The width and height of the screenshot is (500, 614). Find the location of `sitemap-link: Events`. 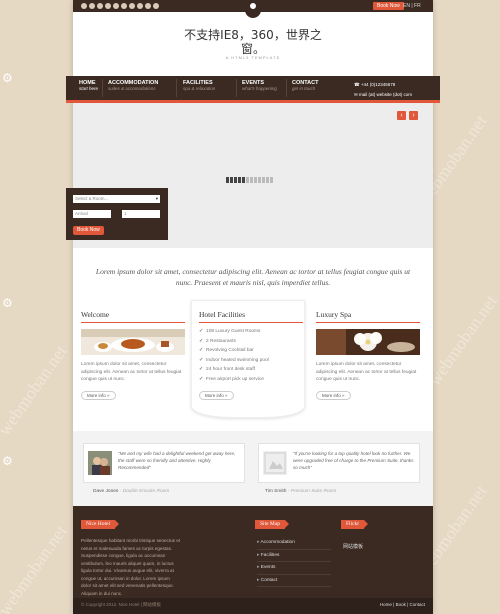

sitemap-link: Events is located at coordinates (294, 568).